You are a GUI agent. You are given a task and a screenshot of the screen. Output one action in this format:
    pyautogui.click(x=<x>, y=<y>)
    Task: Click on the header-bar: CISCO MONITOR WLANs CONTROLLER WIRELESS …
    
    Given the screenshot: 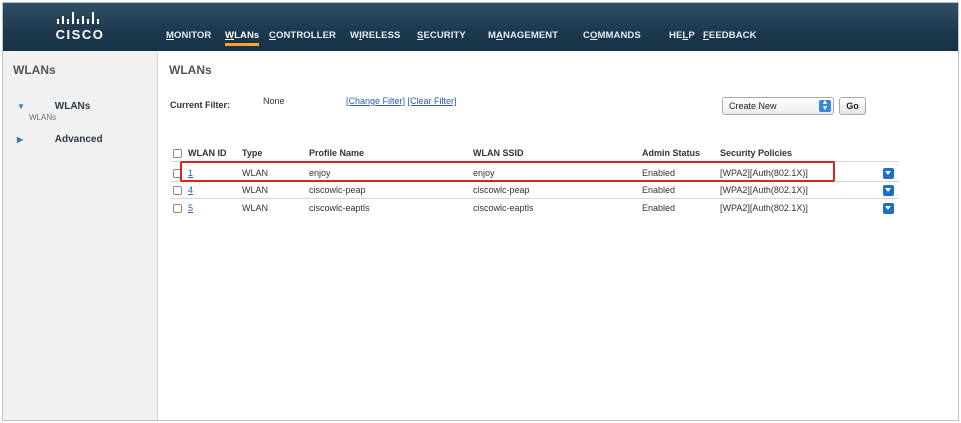 What is the action you would take?
    pyautogui.click(x=480, y=27)
    